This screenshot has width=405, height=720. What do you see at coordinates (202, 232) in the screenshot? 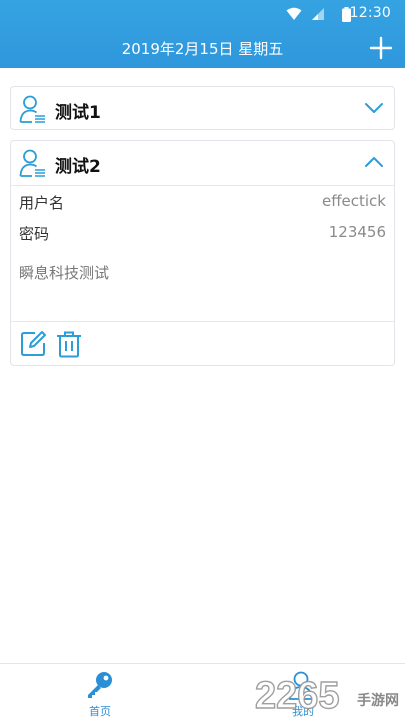
I see `password-row: 密码 123456` at bounding box center [202, 232].